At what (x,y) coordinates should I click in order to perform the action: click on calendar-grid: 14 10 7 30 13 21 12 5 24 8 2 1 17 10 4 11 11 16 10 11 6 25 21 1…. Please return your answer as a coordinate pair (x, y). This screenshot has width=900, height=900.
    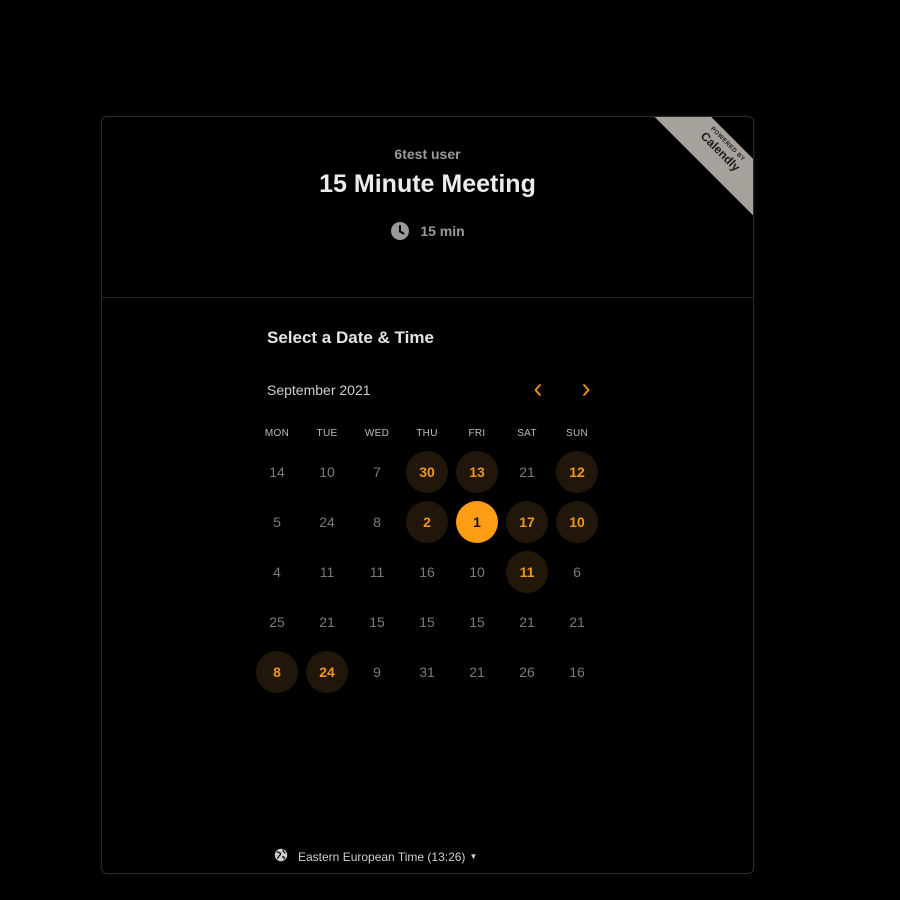
    Looking at the image, I should click on (427, 572).